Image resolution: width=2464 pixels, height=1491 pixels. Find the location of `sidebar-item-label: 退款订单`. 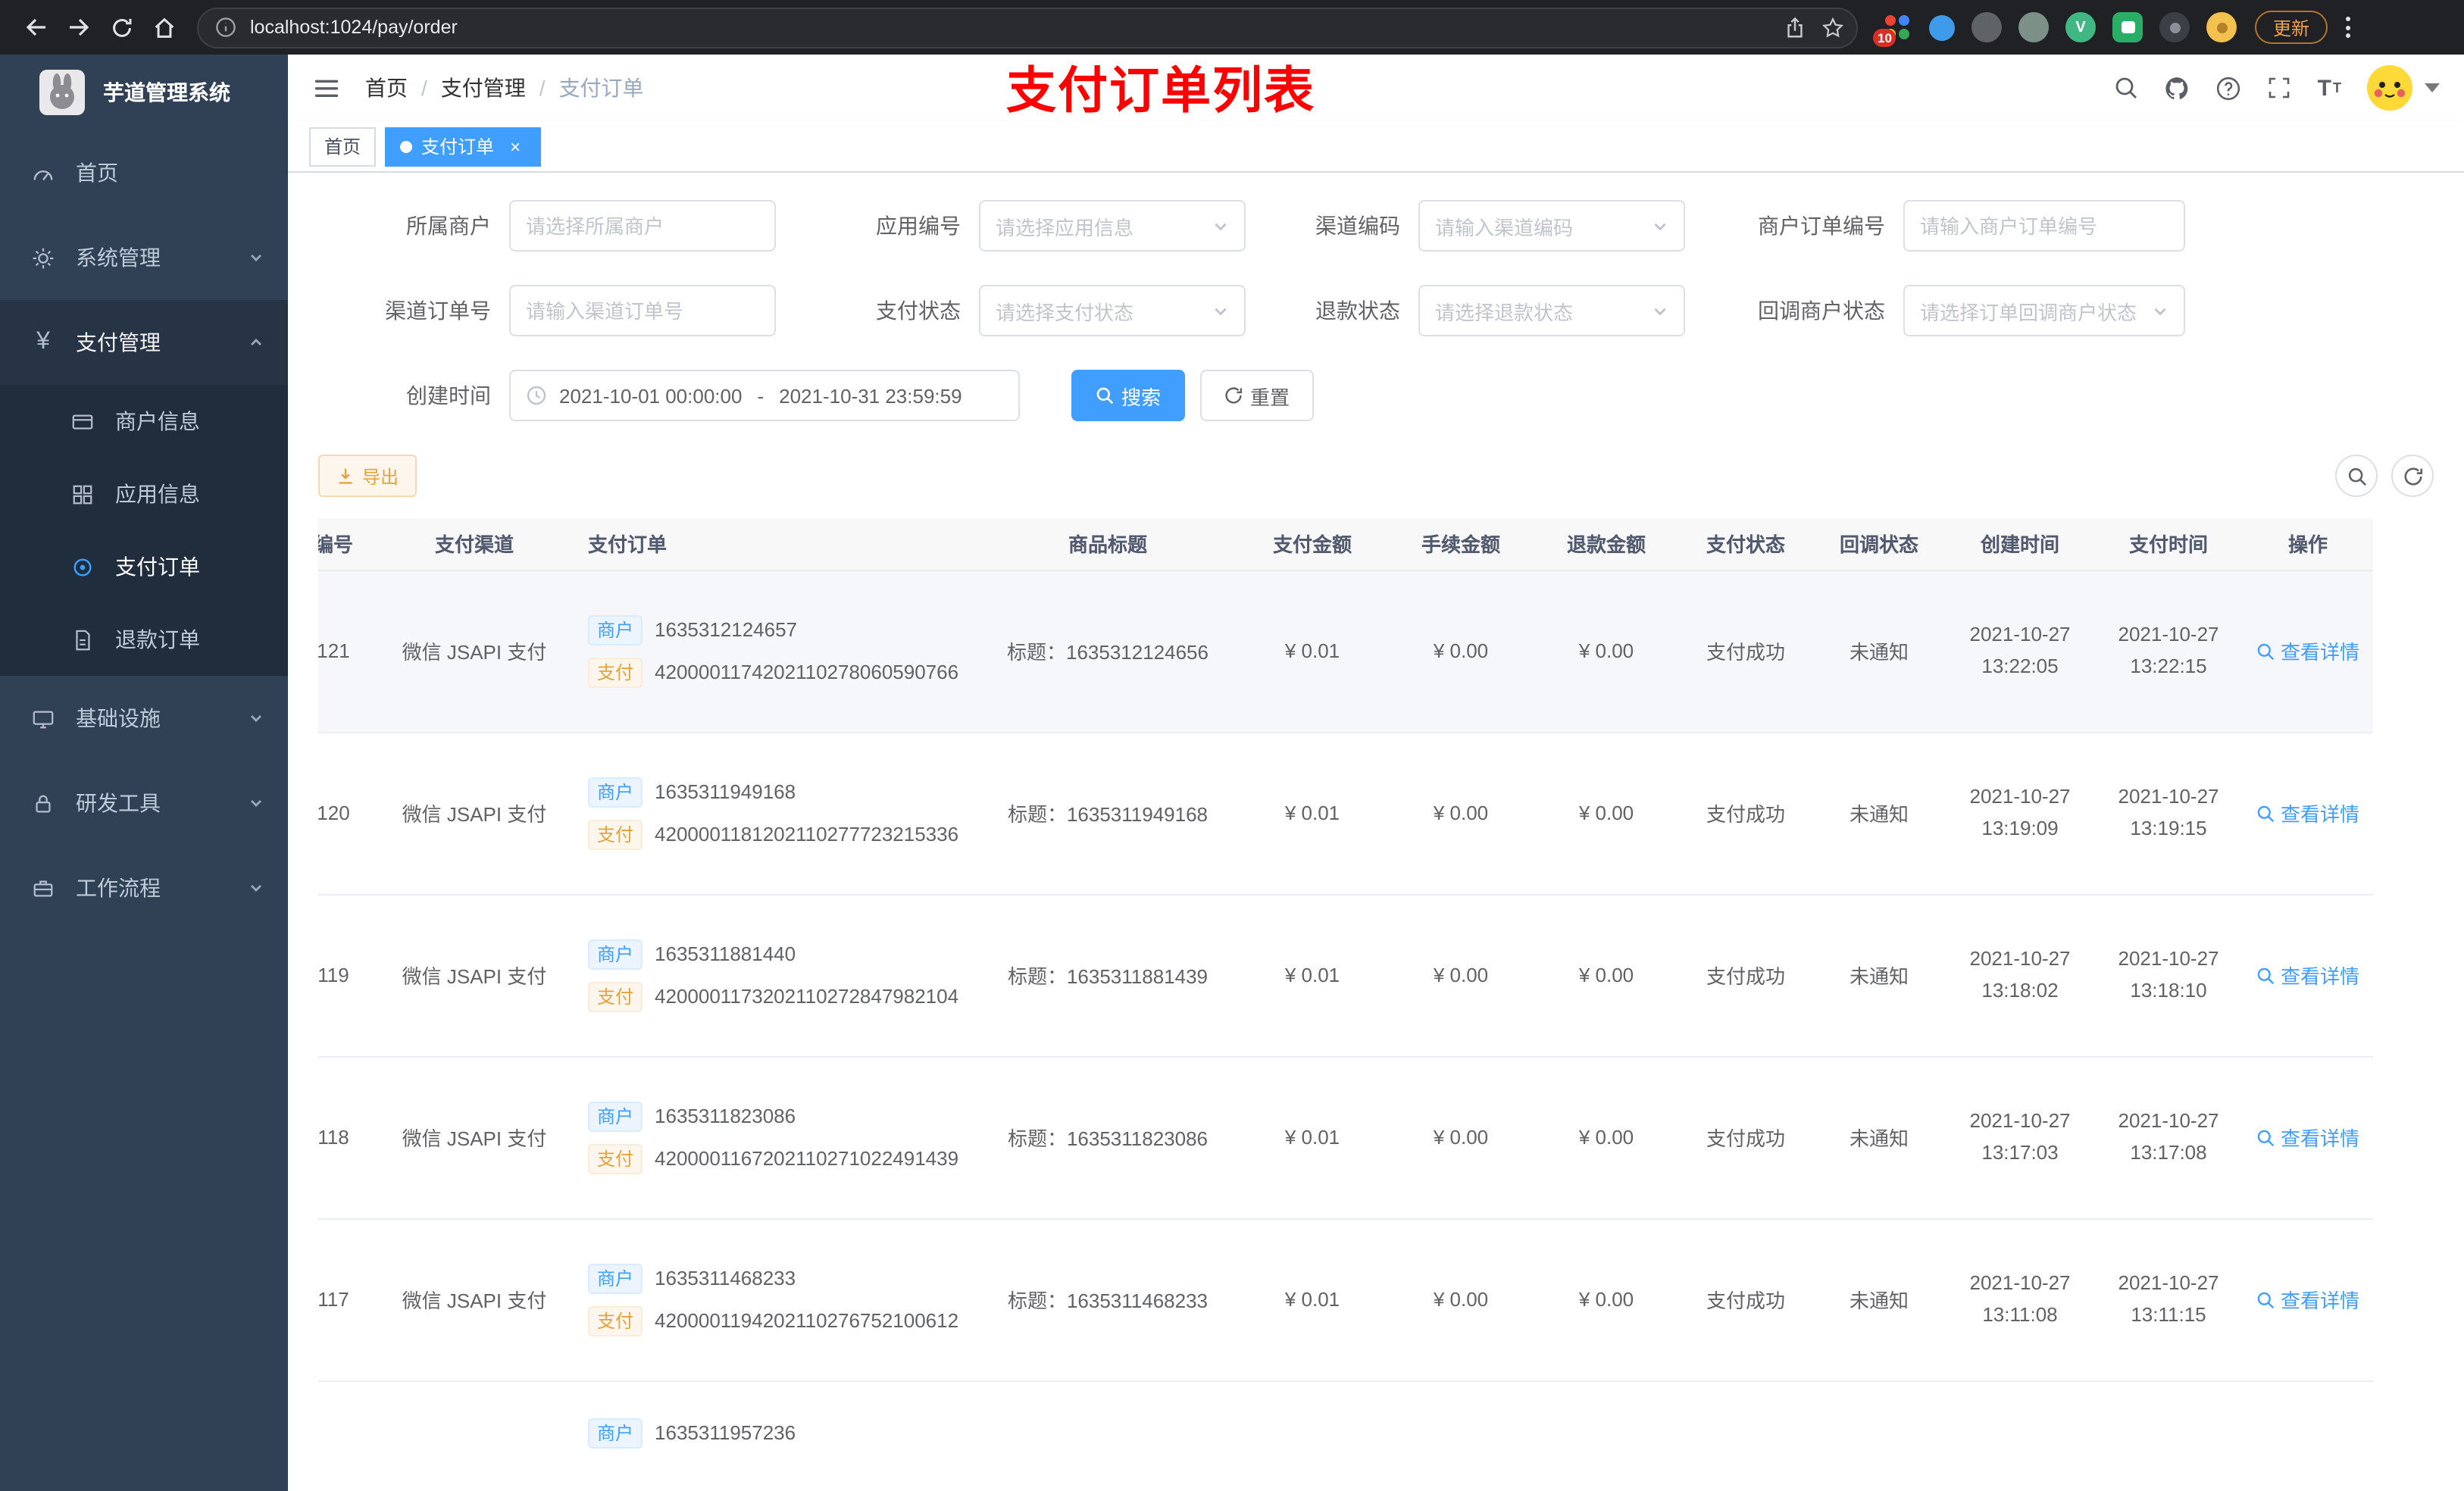

sidebar-item-label: 退款订单 is located at coordinates (157, 639).